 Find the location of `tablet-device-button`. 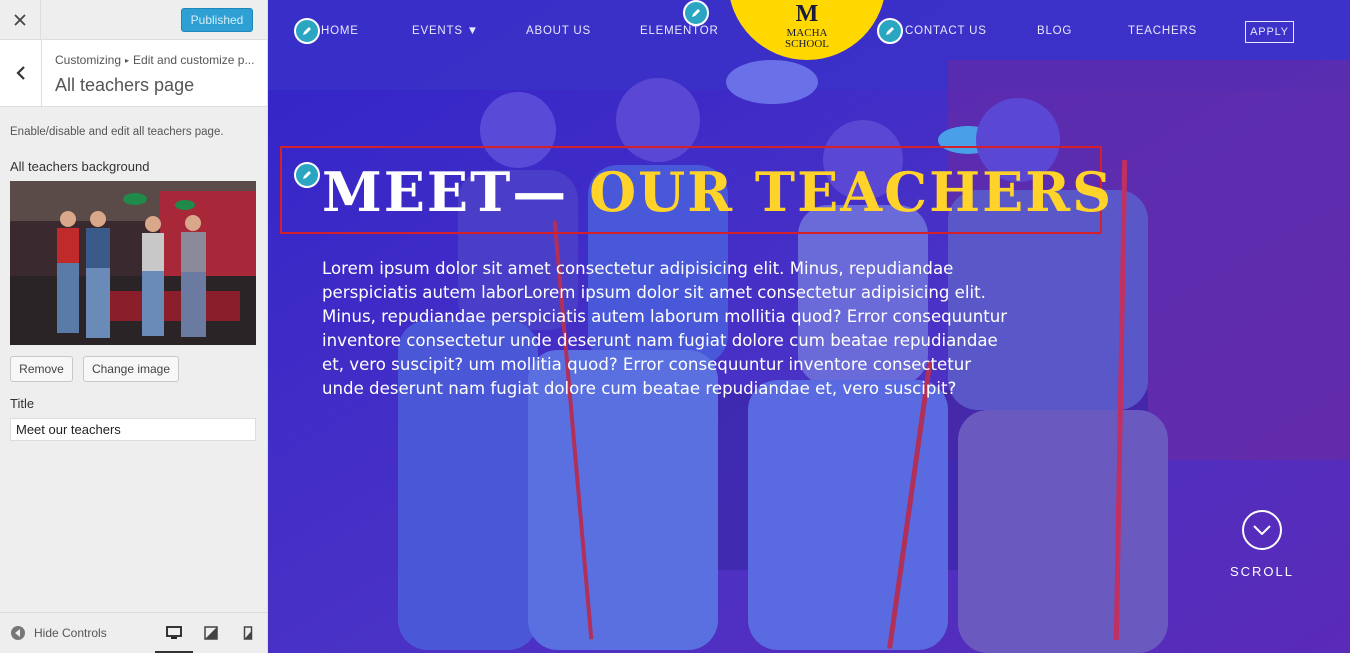

tablet-device-button is located at coordinates (211, 633).